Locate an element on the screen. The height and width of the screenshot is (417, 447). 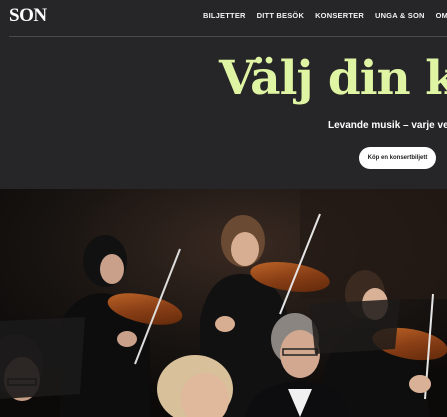
nav-item-ditt-besok: DITT BESÖK is located at coordinates (280, 15).